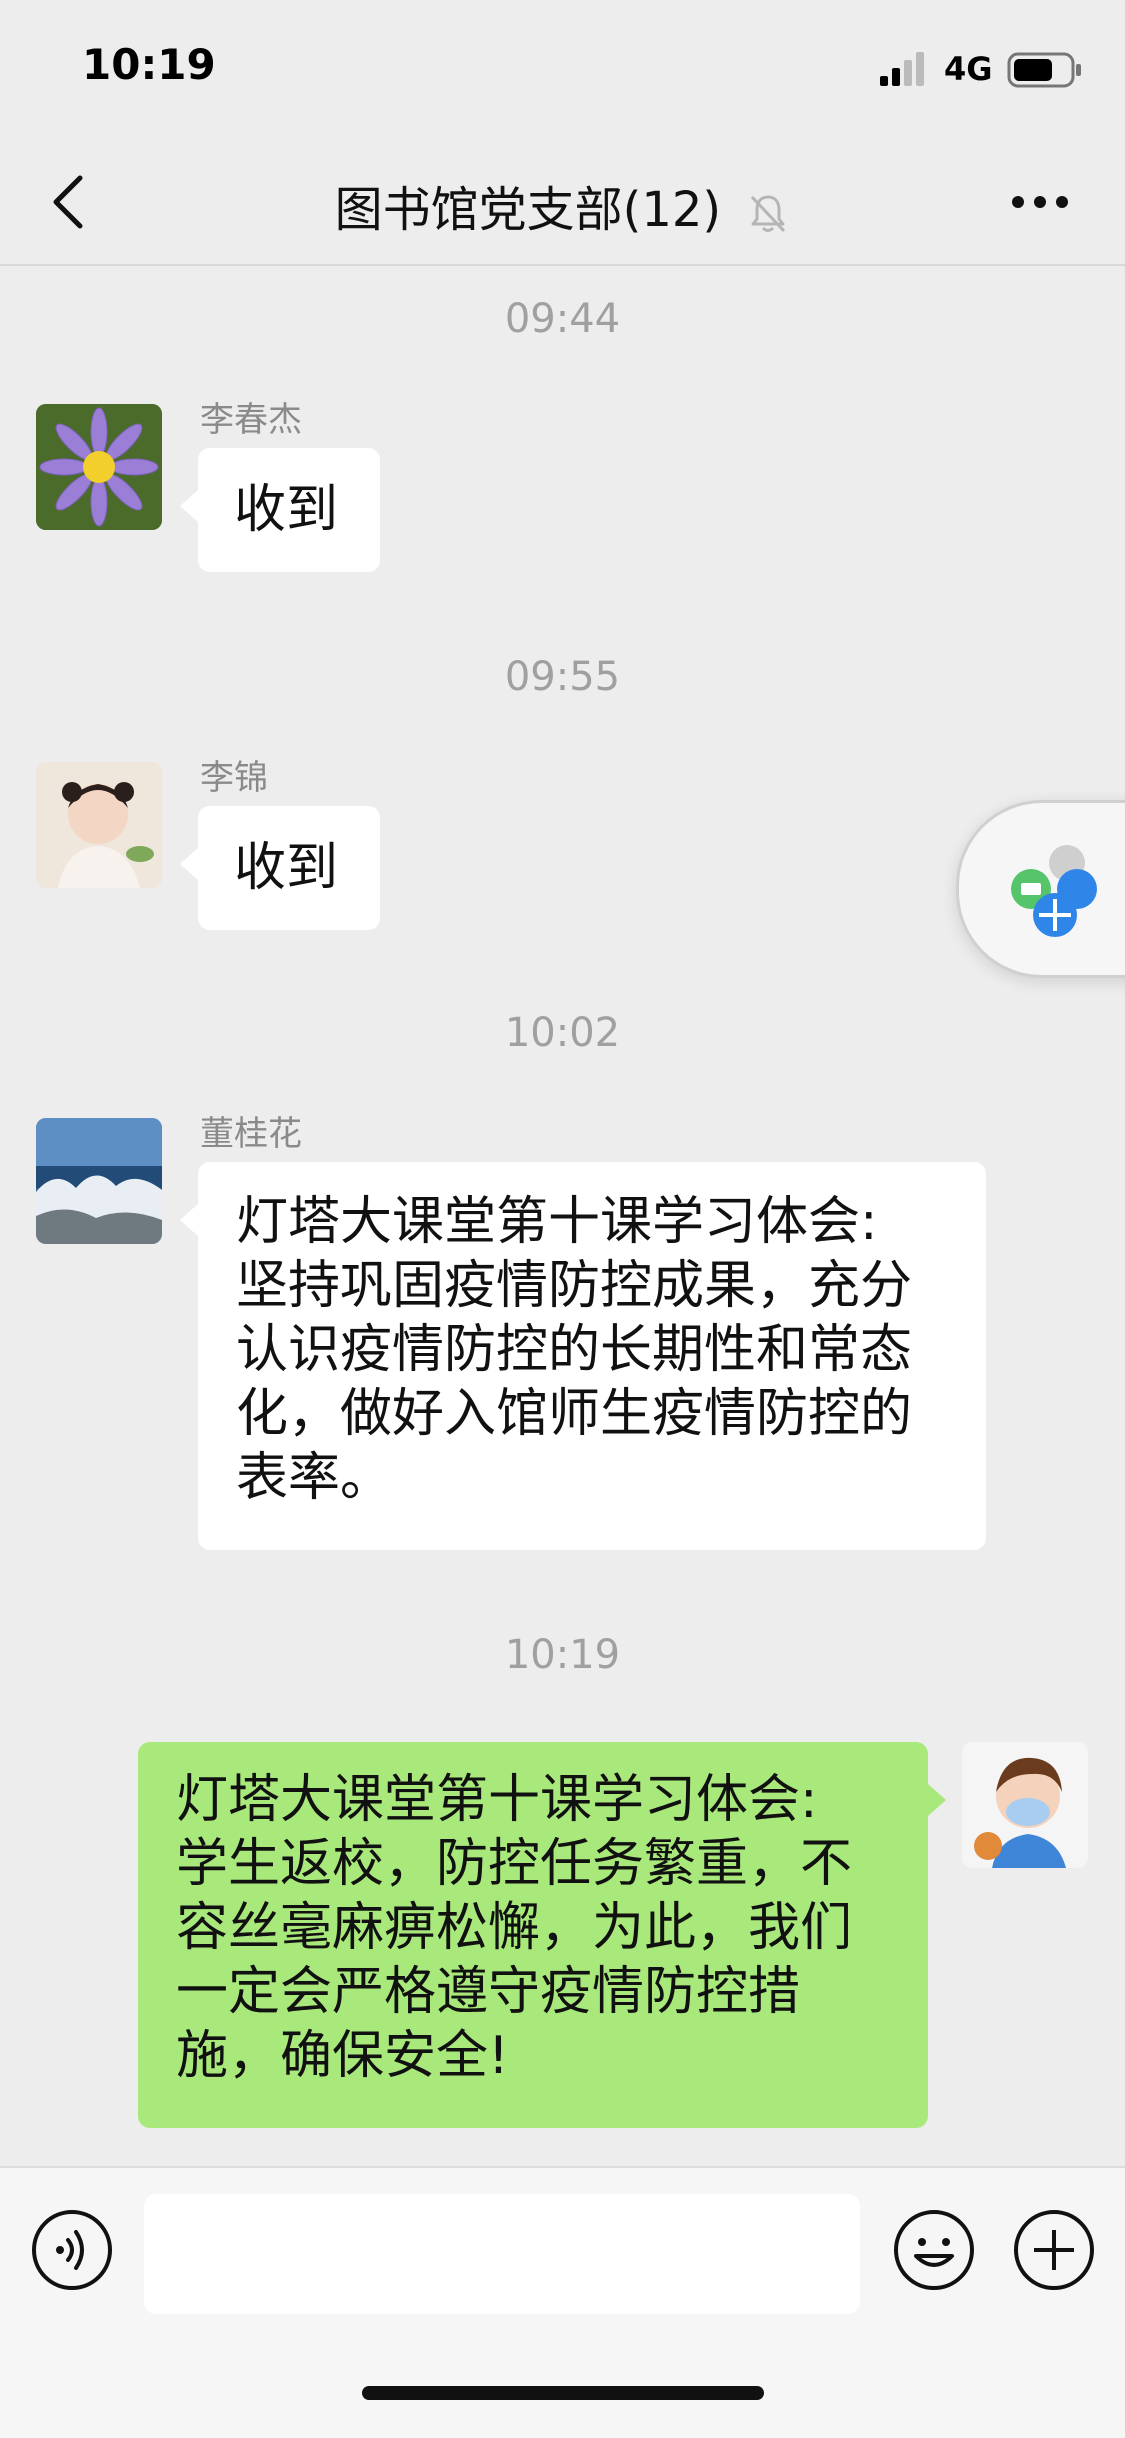 The height and width of the screenshot is (2438, 1125). What do you see at coordinates (72, 2250) in the screenshot?
I see `voice-icon` at bounding box center [72, 2250].